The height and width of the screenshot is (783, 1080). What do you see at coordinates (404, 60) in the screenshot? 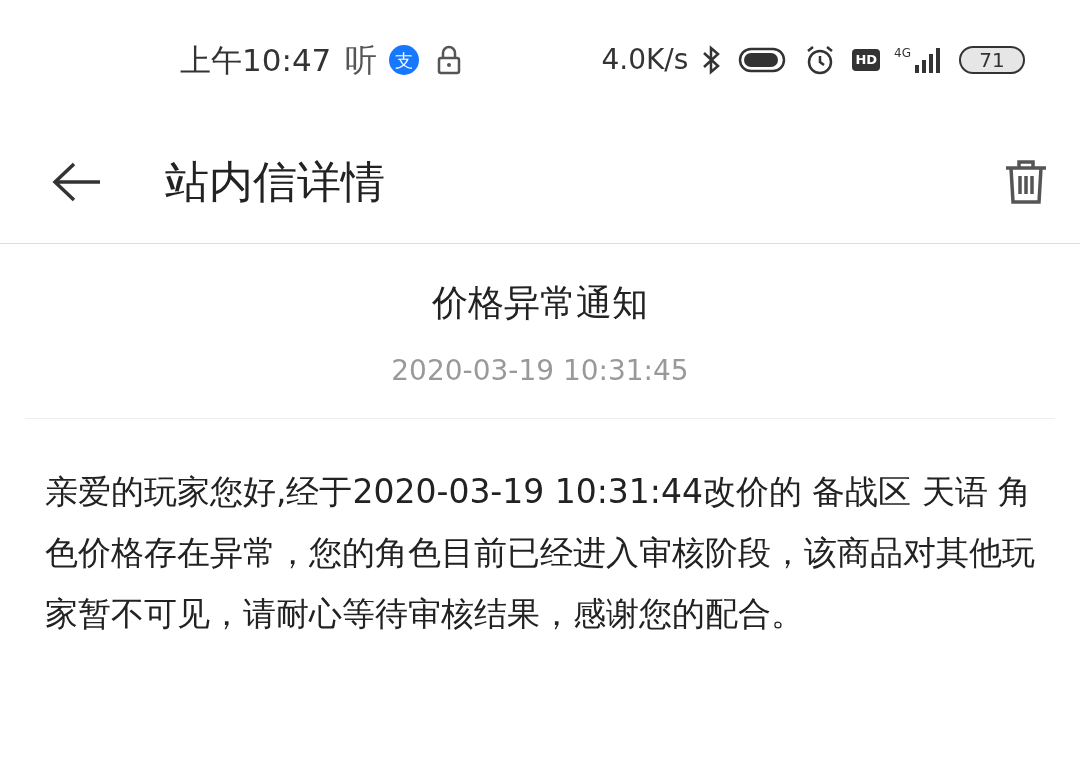
I see `payment-app-icon: 支` at bounding box center [404, 60].